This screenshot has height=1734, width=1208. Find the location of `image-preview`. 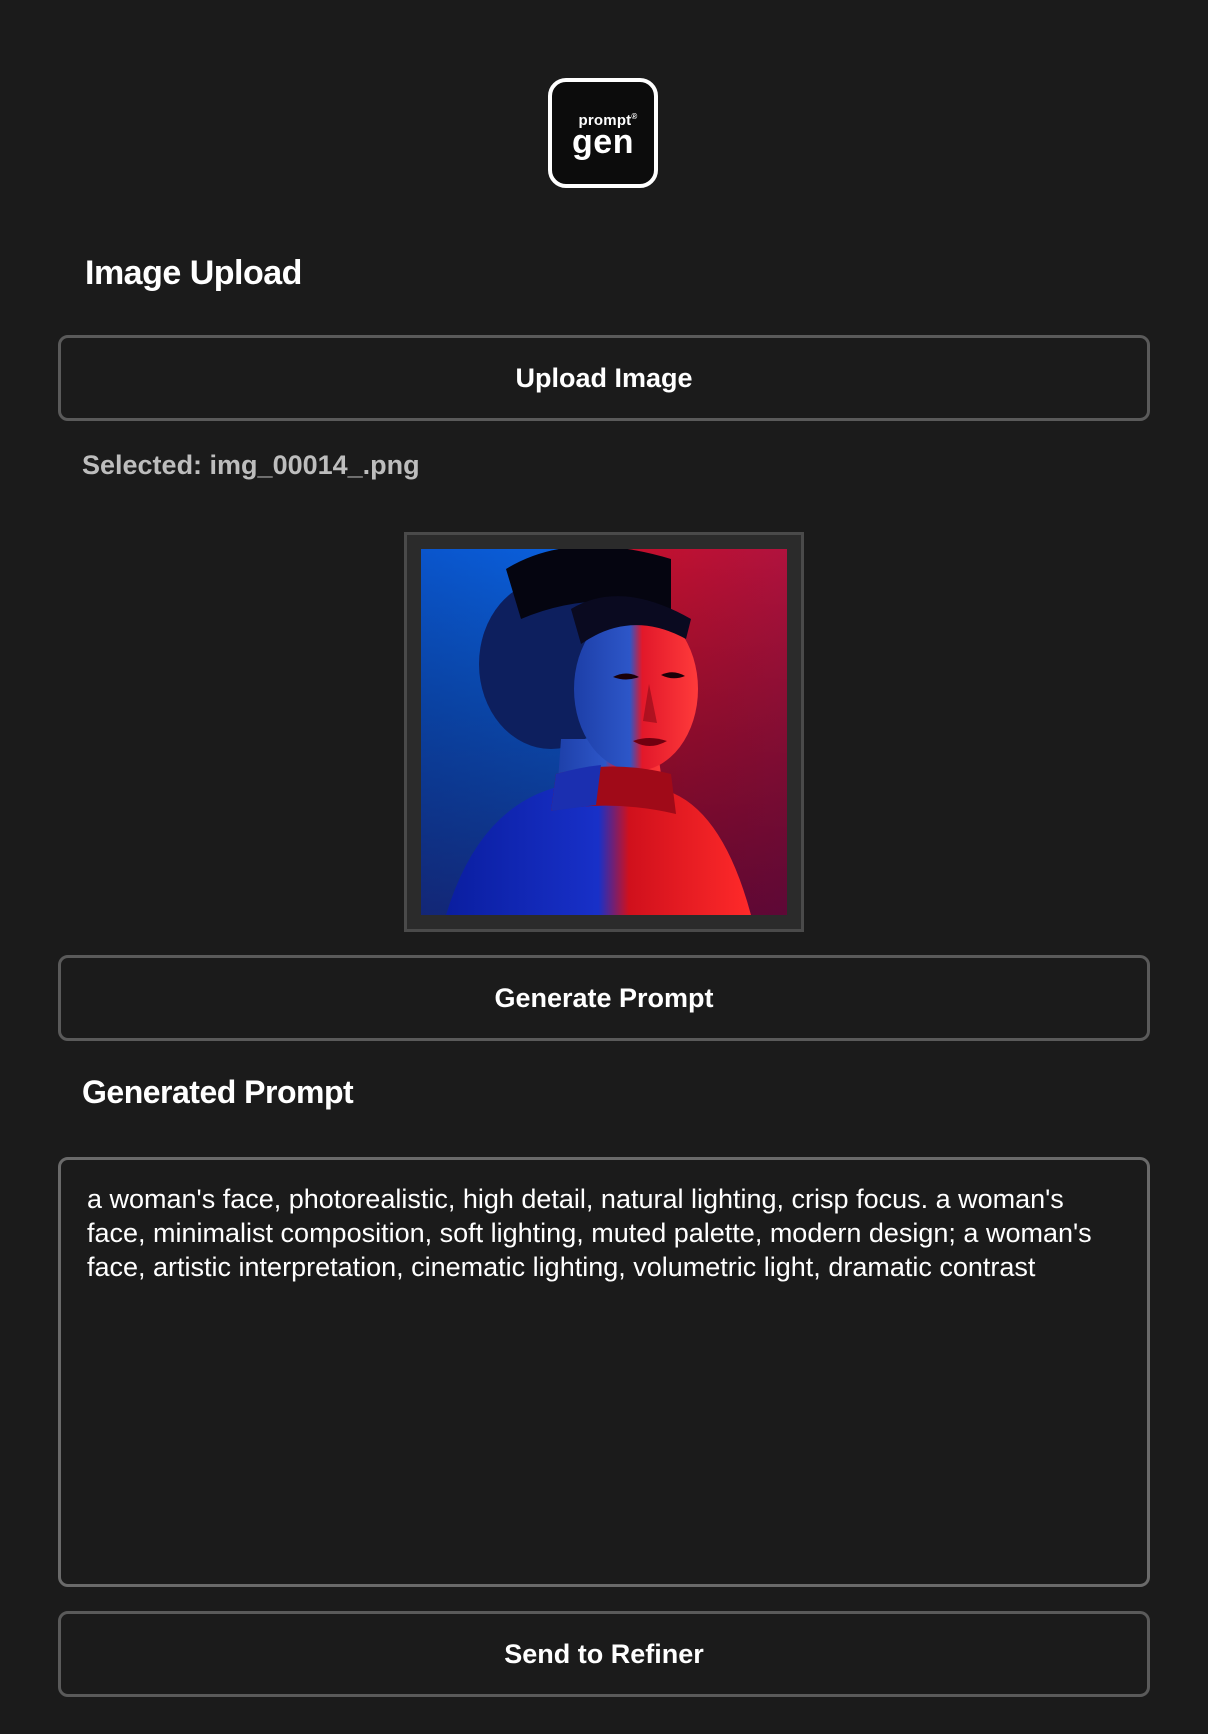

image-preview is located at coordinates (604, 732).